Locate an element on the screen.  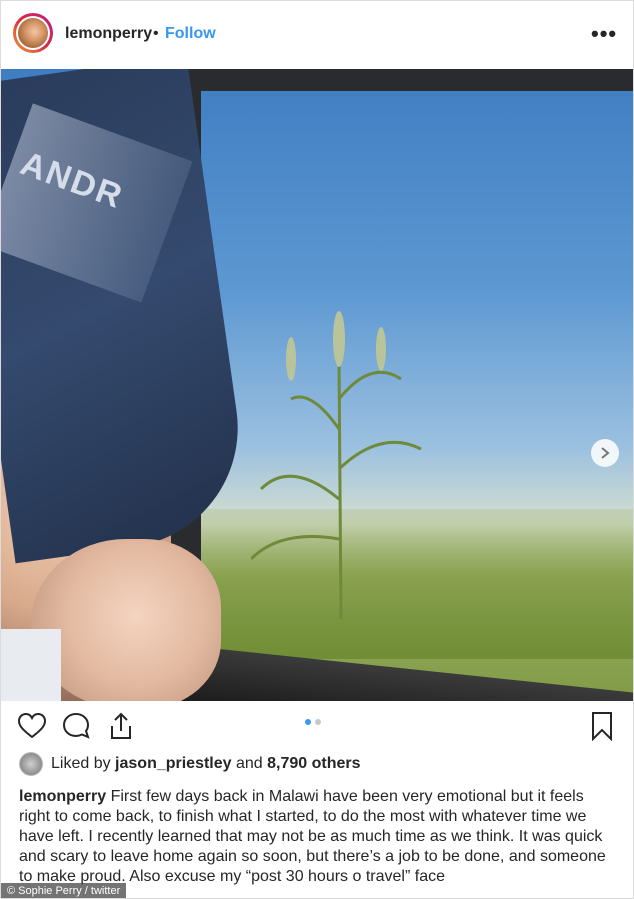
maize-plant is located at coordinates (336, 465).